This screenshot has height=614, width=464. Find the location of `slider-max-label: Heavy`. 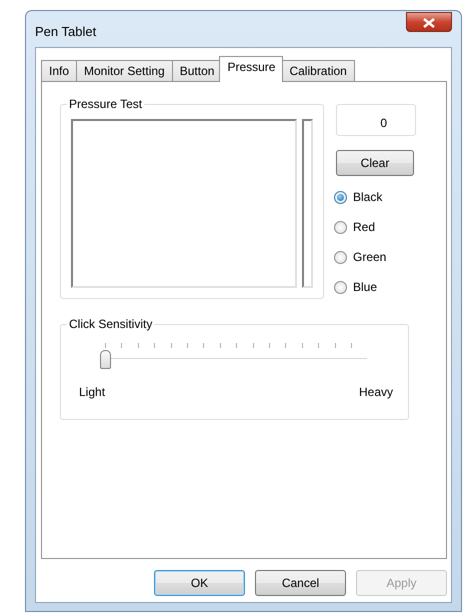

slider-max-label: Heavy is located at coordinates (375, 392).